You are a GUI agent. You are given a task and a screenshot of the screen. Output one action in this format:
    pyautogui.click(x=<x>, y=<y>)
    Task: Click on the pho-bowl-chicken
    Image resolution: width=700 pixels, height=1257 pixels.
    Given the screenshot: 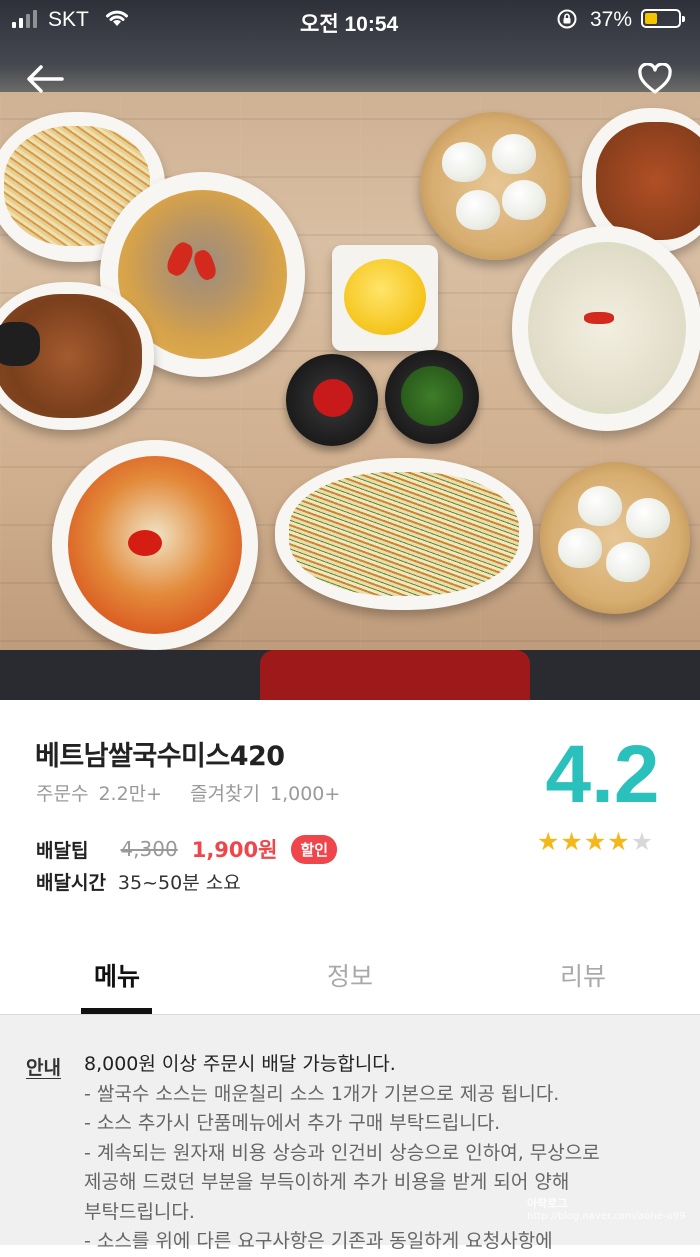 What is the action you would take?
    pyautogui.click(x=606, y=328)
    